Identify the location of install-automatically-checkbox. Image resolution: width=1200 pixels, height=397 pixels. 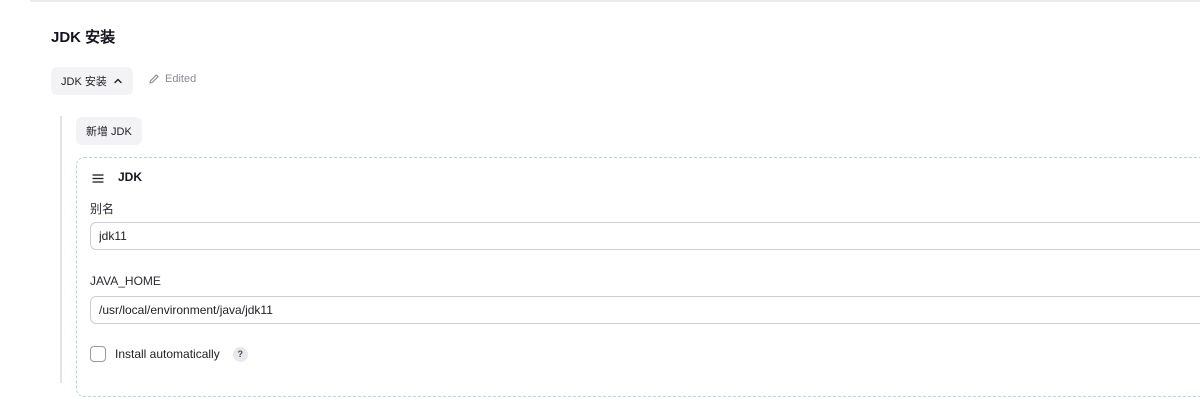
(98, 354).